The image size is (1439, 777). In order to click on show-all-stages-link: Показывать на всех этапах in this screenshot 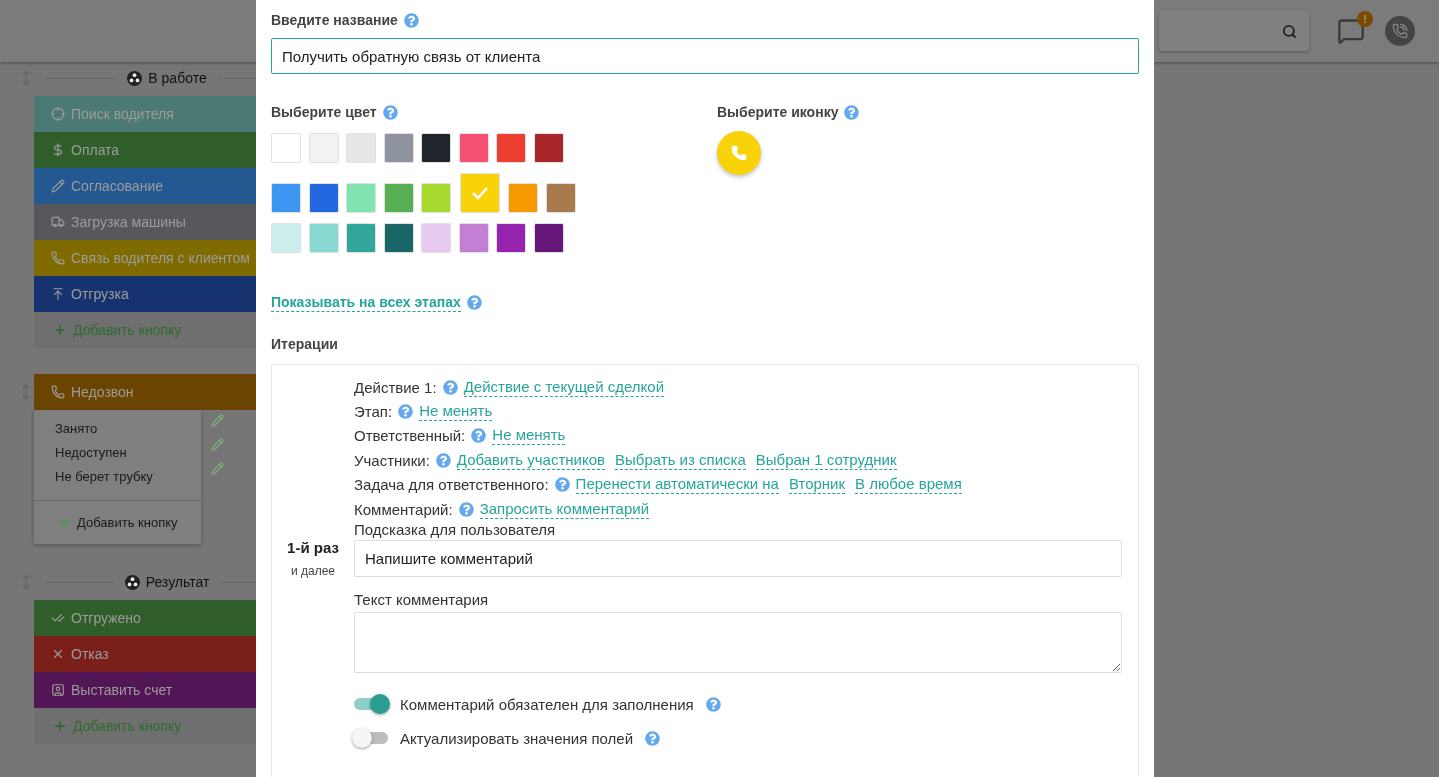, I will do `click(366, 302)`.